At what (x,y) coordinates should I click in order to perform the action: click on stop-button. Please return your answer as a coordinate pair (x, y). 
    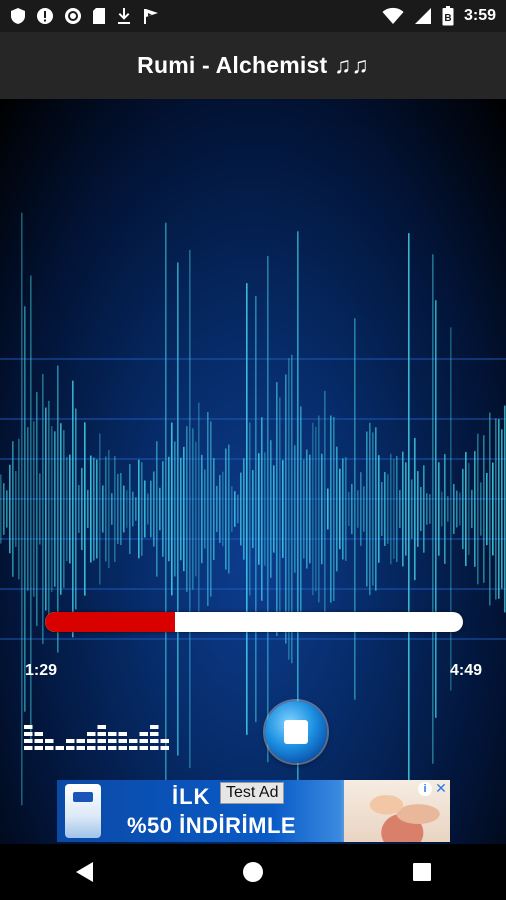
    Looking at the image, I should click on (296, 732).